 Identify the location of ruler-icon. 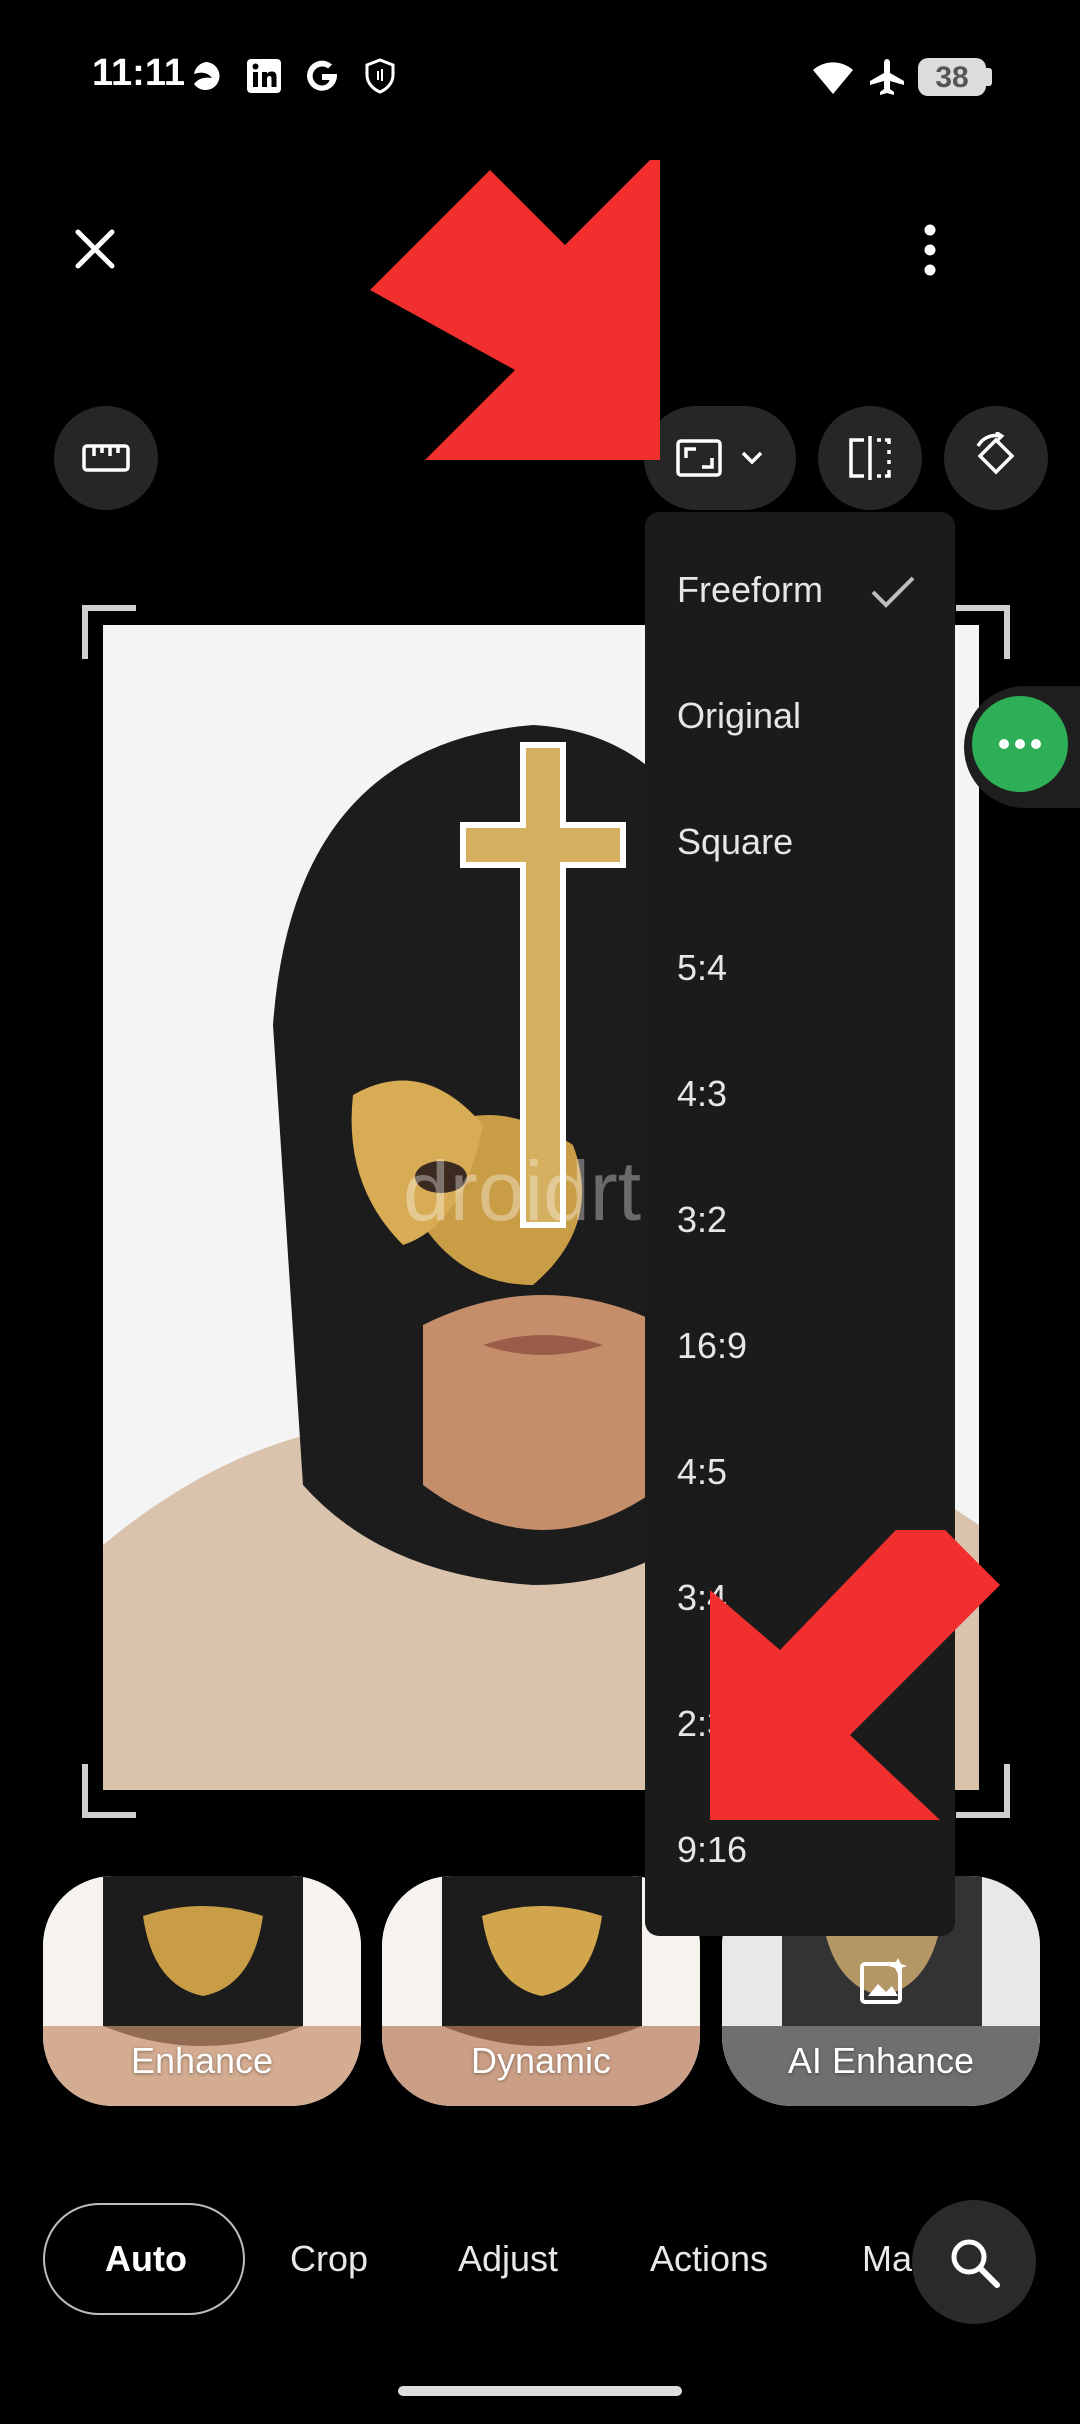
(106, 458).